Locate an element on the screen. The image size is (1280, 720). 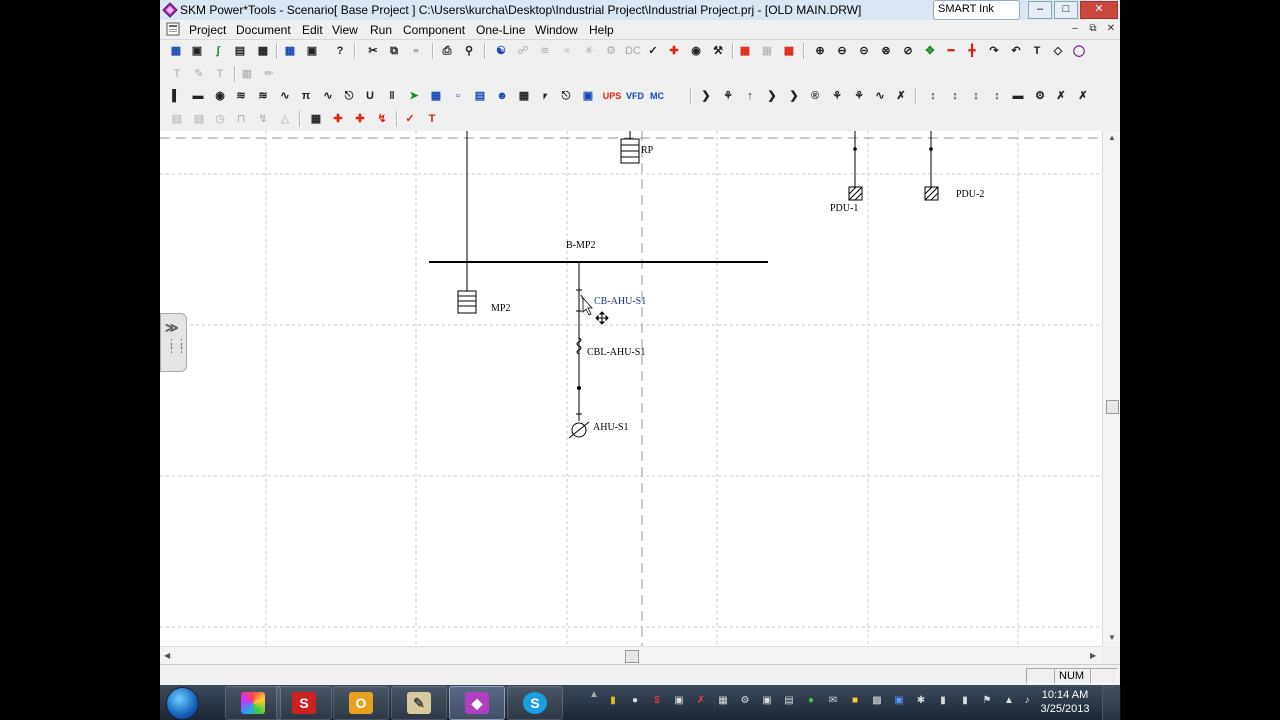
load-flow-icon: ≈ is located at coordinates (567, 51).